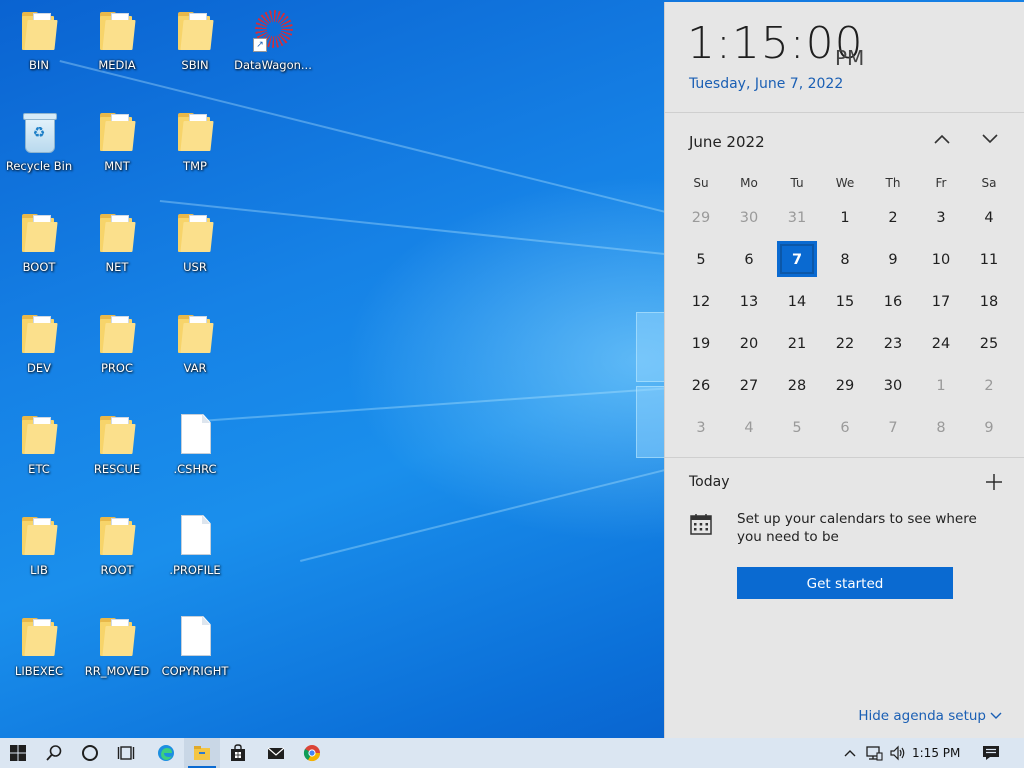 This screenshot has height=768, width=1024. Describe the element at coordinates (195, 656) in the screenshot. I see `desktop-icon-copyright: COPYRIGHT` at that location.